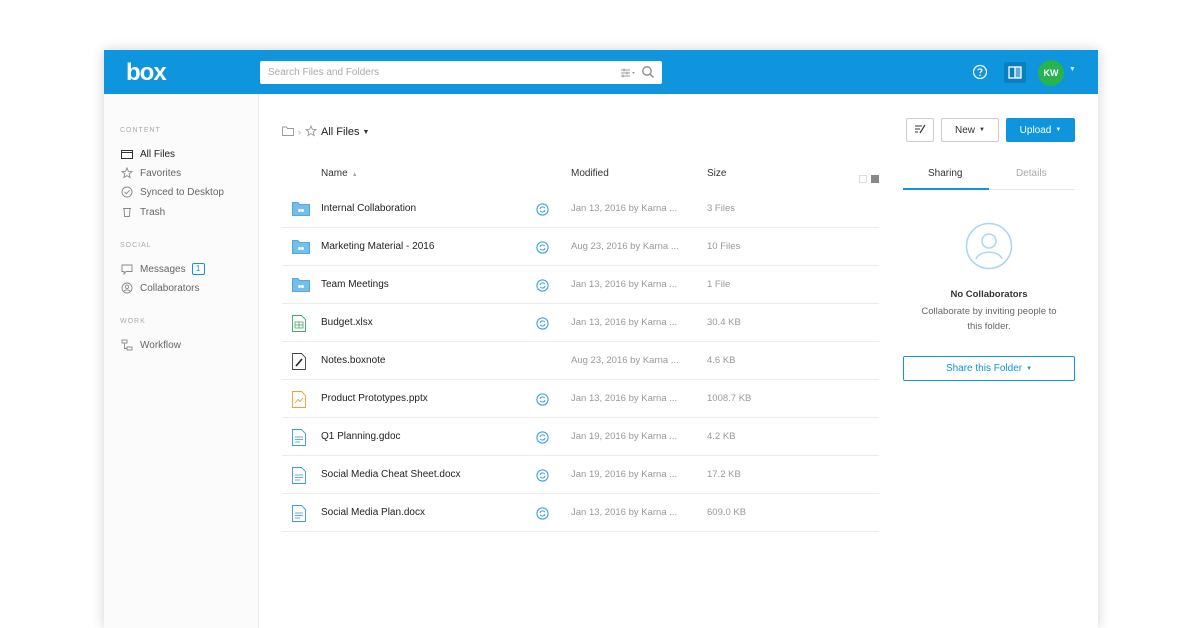 The width and height of the screenshot is (1200, 628). Describe the element at coordinates (721, 208) in the screenshot. I see `file-size: 3 Files` at that location.